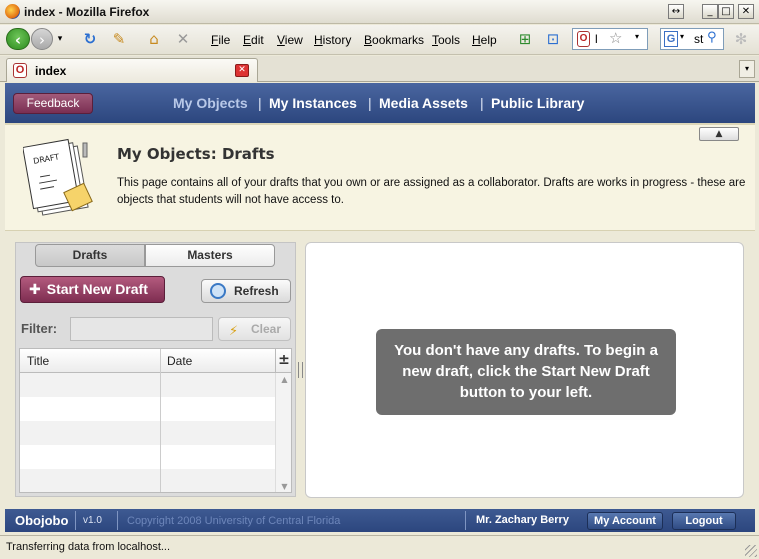 This screenshot has height=559, width=759. Describe the element at coordinates (58, 177) in the screenshot. I see `draft-documents-icon: DRAFT` at that location.